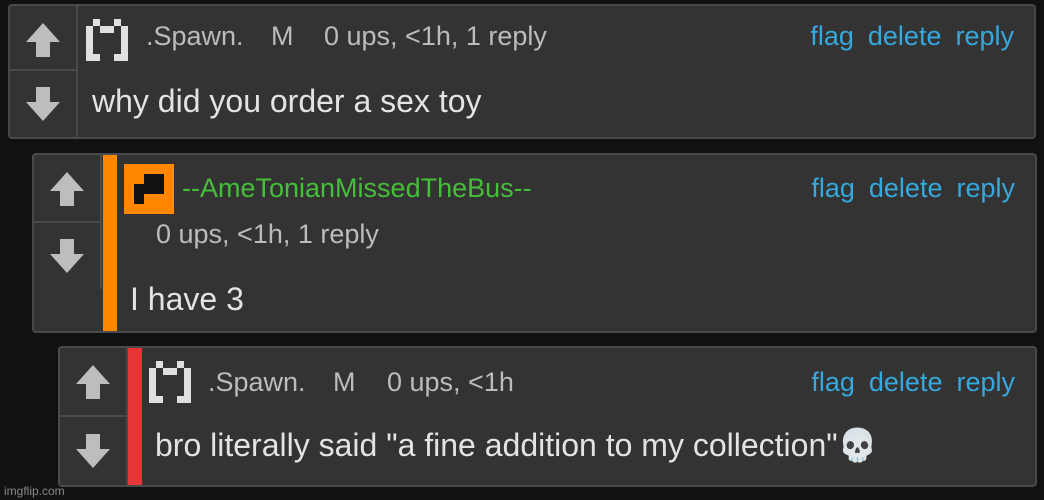 The image size is (1044, 500). What do you see at coordinates (187, 299) in the screenshot?
I see `comment-body: I have 3` at bounding box center [187, 299].